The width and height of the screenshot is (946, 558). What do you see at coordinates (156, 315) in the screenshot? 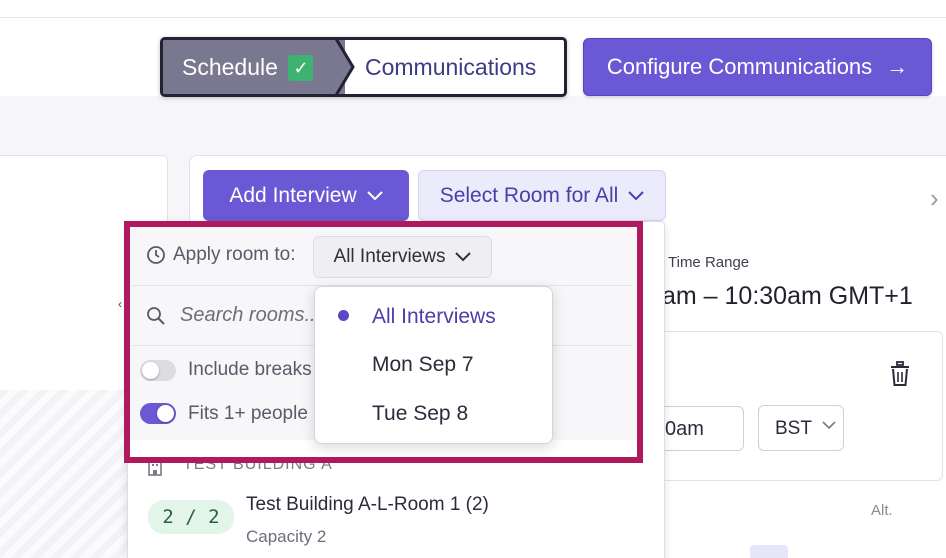
I see `search-icon` at bounding box center [156, 315].